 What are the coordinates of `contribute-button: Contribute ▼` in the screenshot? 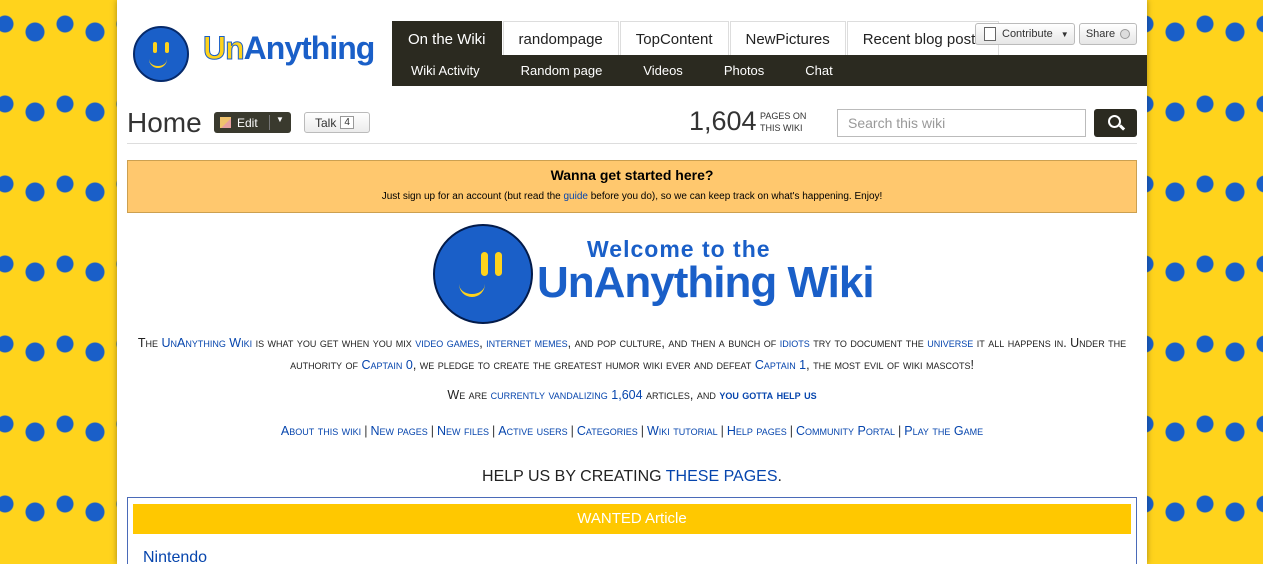 It's located at (1025, 34).